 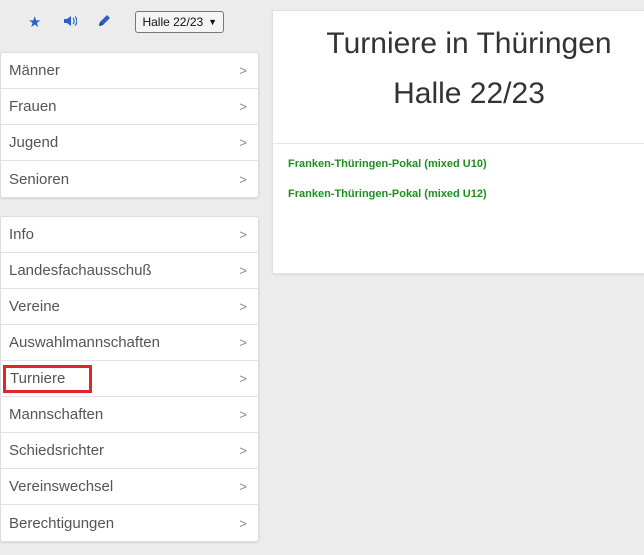 What do you see at coordinates (129, 451) in the screenshot?
I see `menu-item-schiedsrichter: Schiedsrichter >` at bounding box center [129, 451].